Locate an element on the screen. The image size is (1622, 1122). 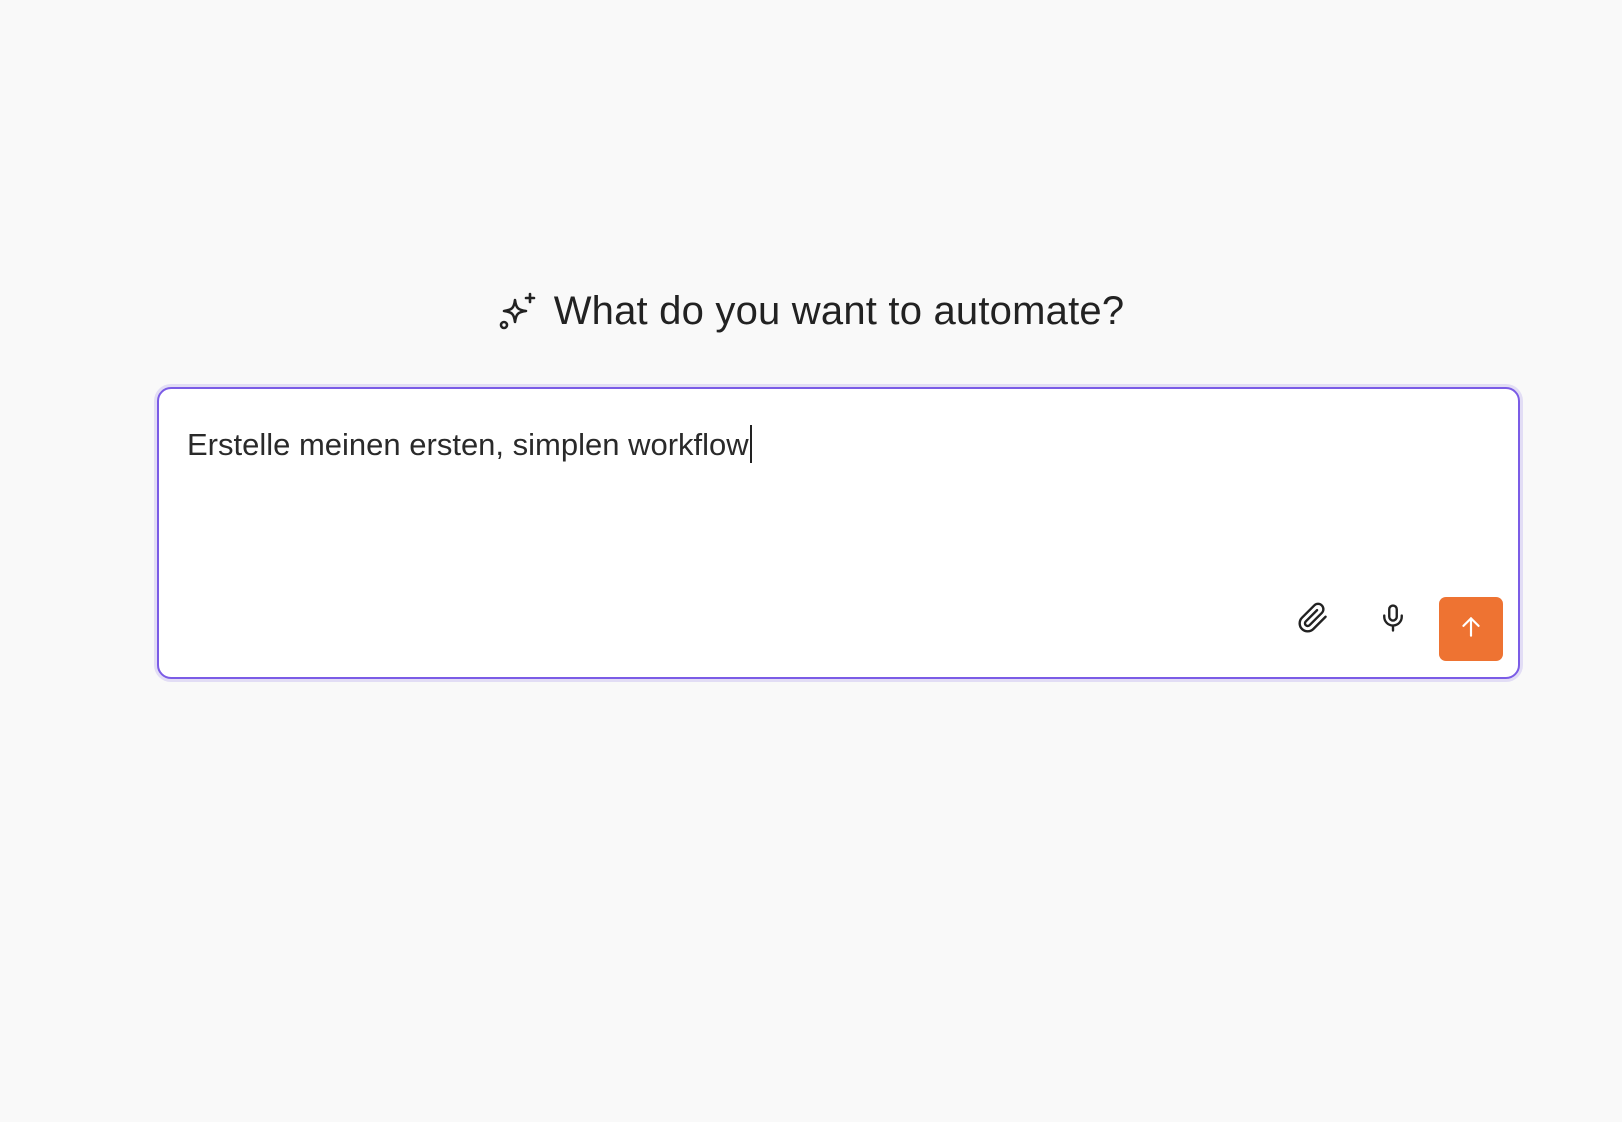
prompt-text: Erstelle meinen ersten, simplen workflow is located at coordinates (468, 444).